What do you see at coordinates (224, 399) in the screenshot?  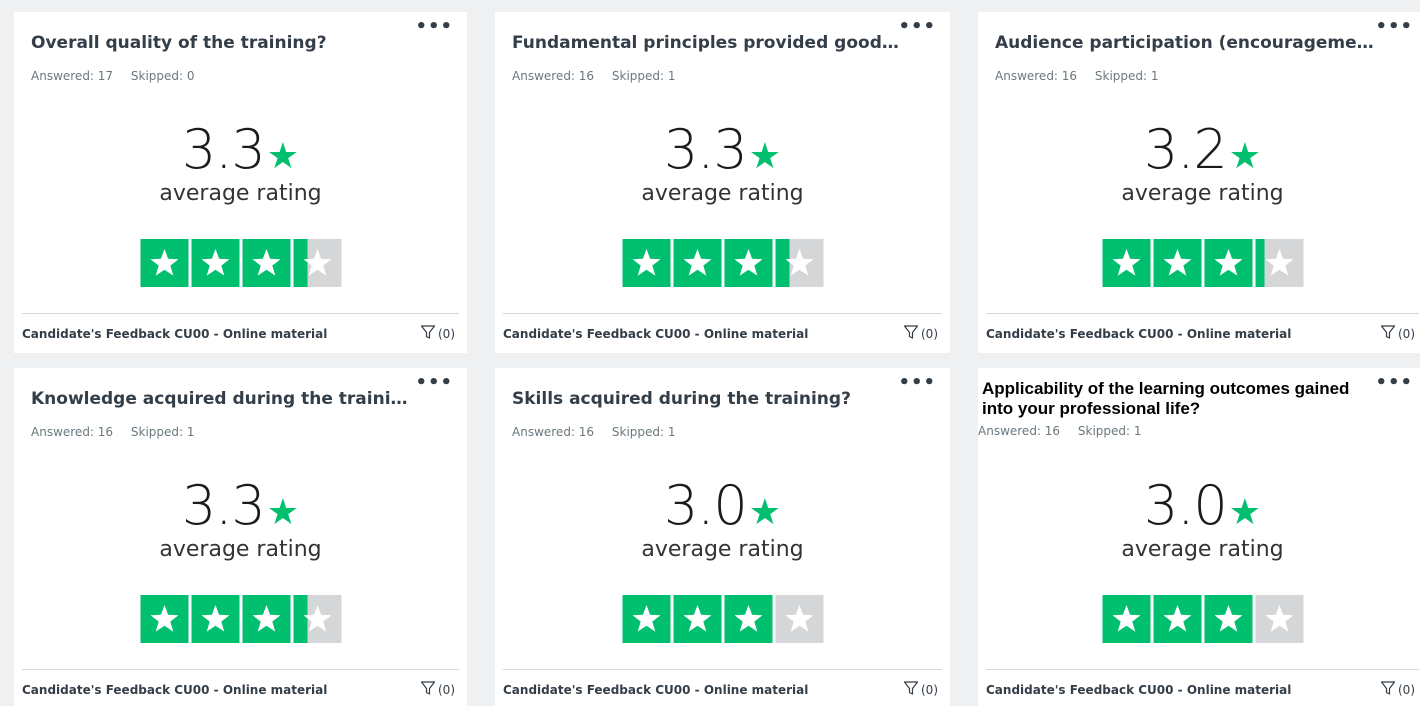 I see `question-title: Knowledge acquired during the training?` at bounding box center [224, 399].